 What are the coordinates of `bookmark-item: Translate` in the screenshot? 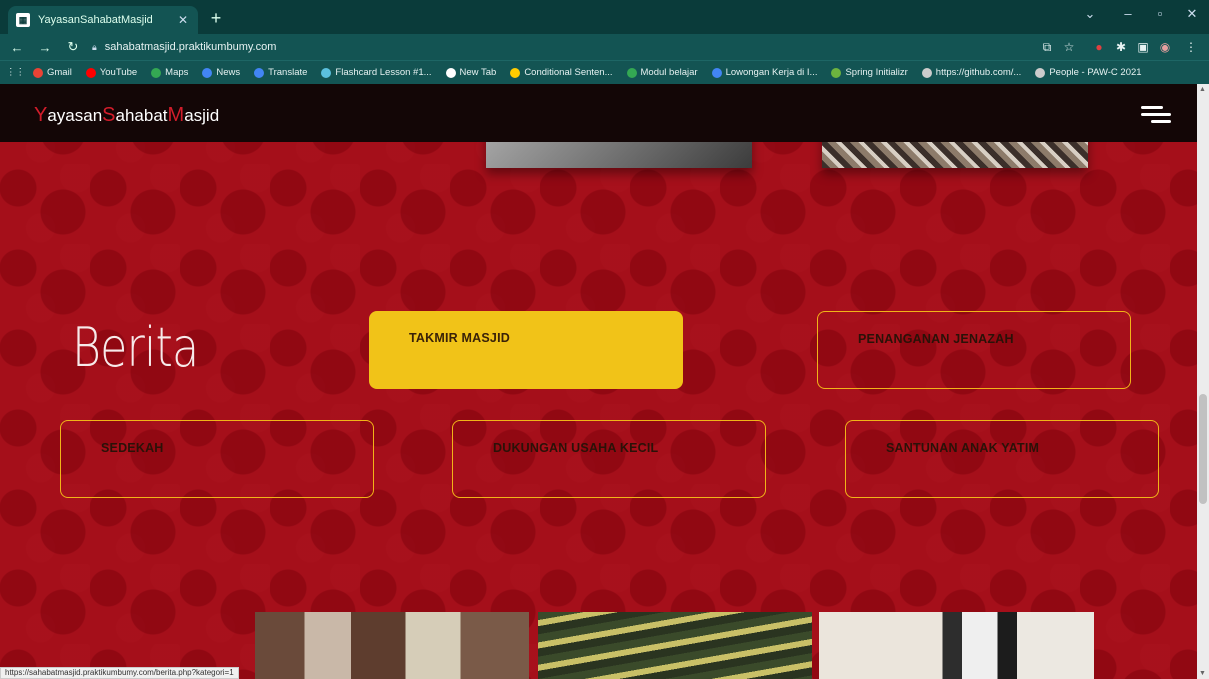 It's located at (280, 72).